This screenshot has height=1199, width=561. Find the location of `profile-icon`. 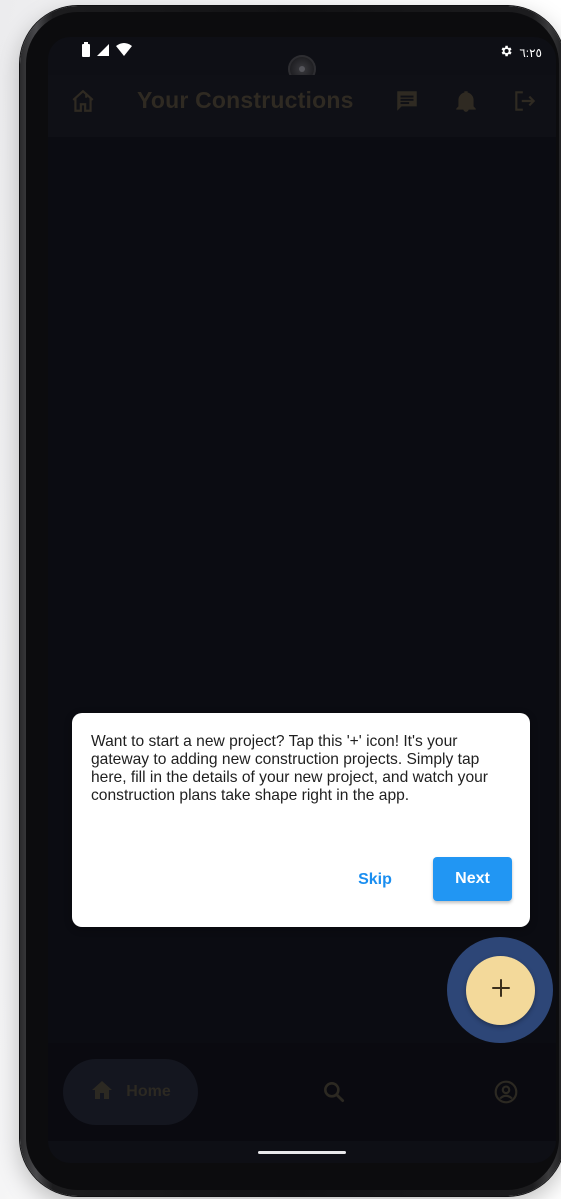

profile-icon is located at coordinates (506, 1092).